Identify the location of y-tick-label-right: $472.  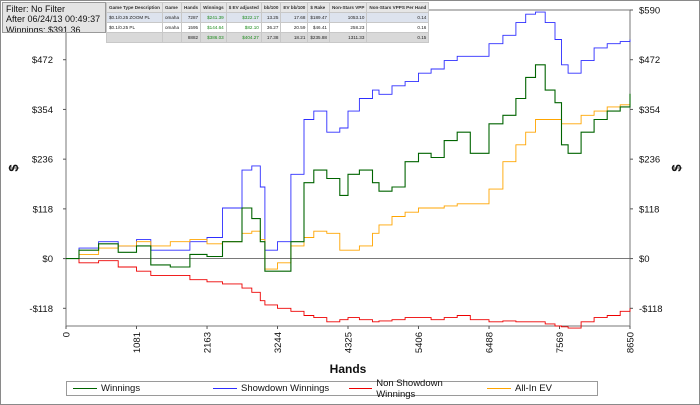
(649, 60).